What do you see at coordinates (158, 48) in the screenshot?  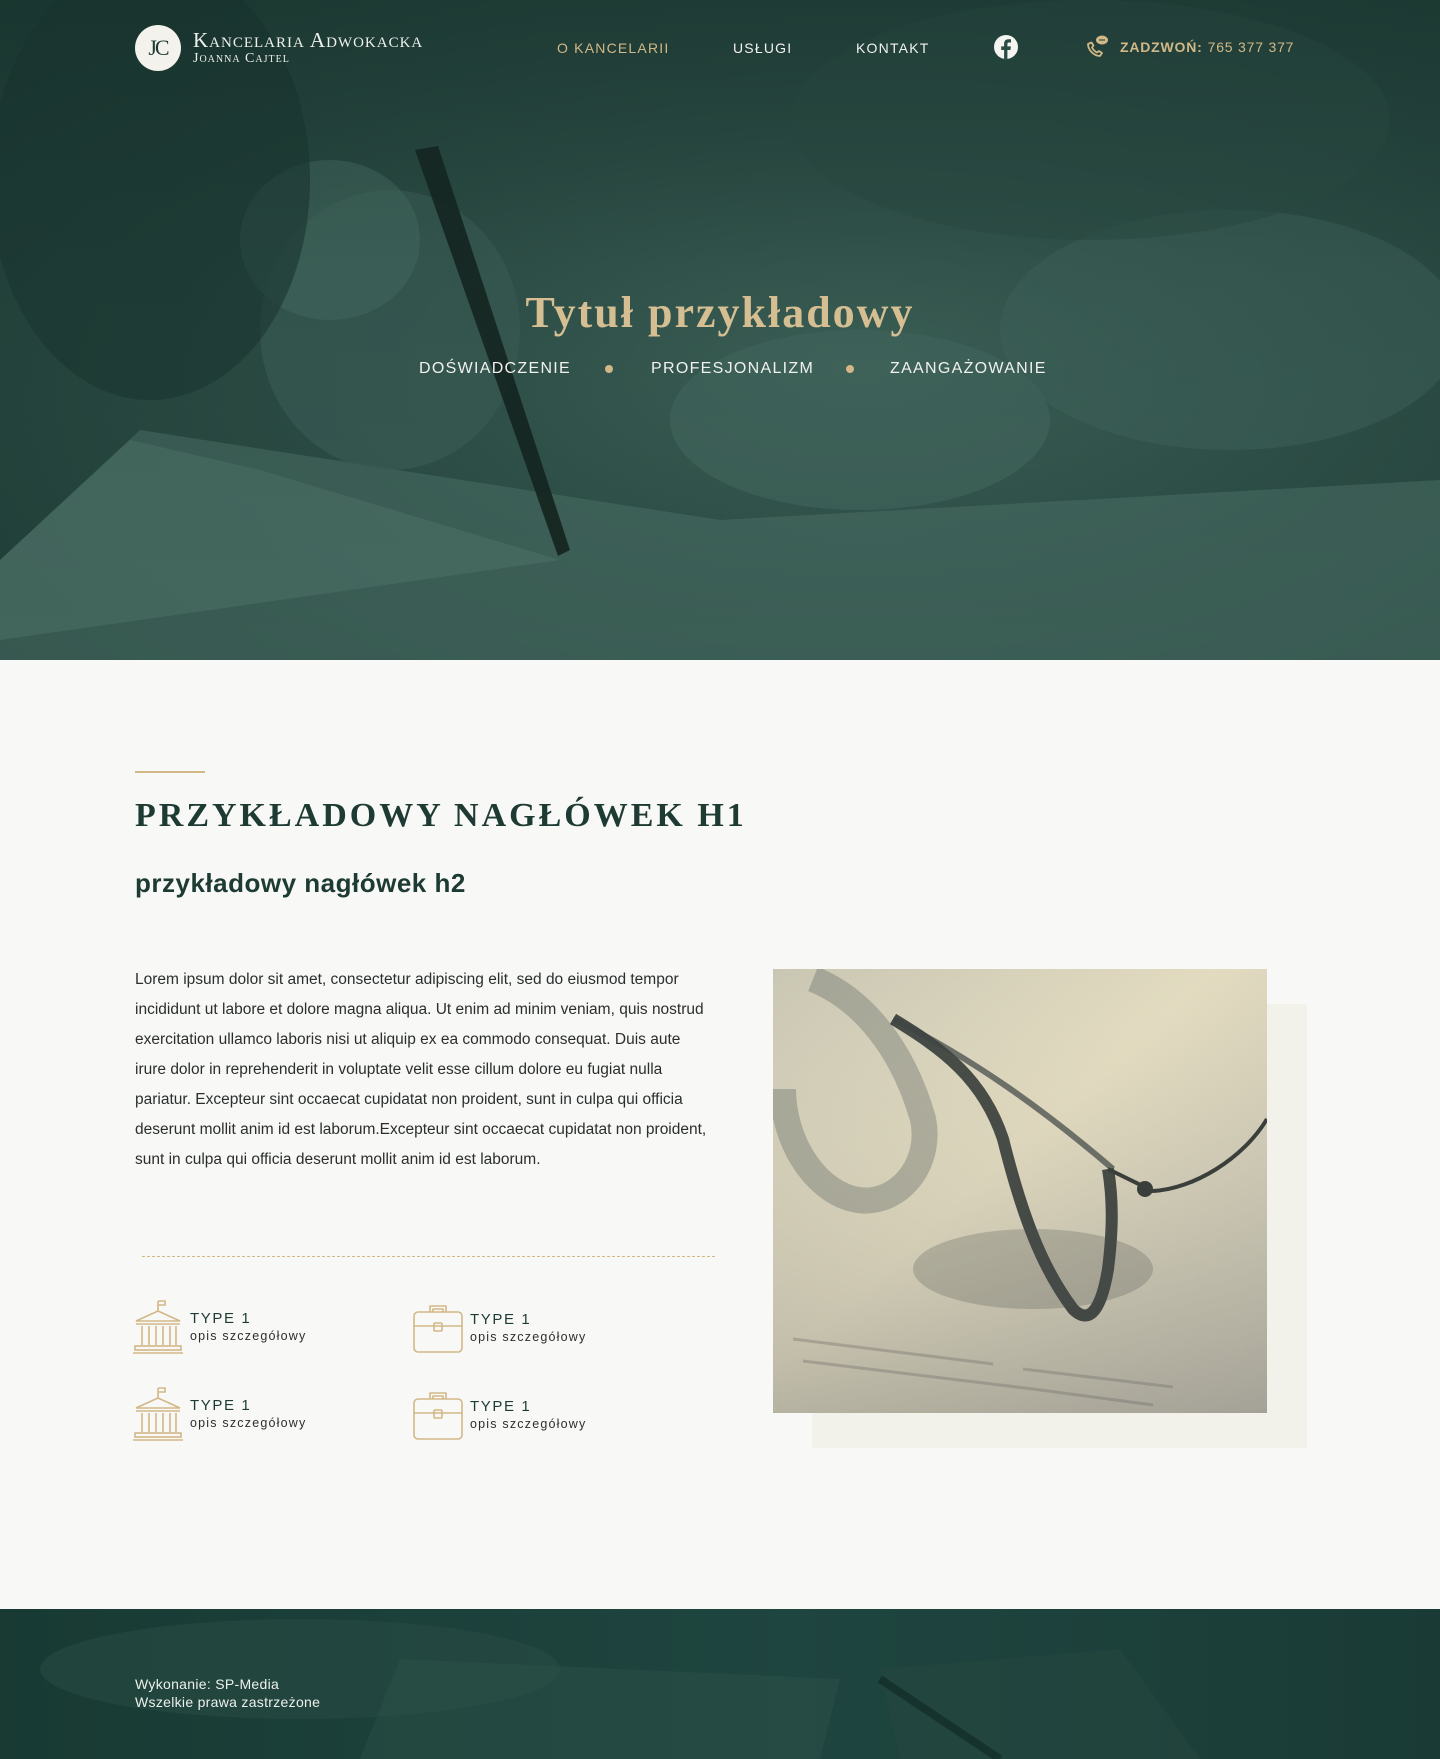 I see `logo-monogram: JC` at bounding box center [158, 48].